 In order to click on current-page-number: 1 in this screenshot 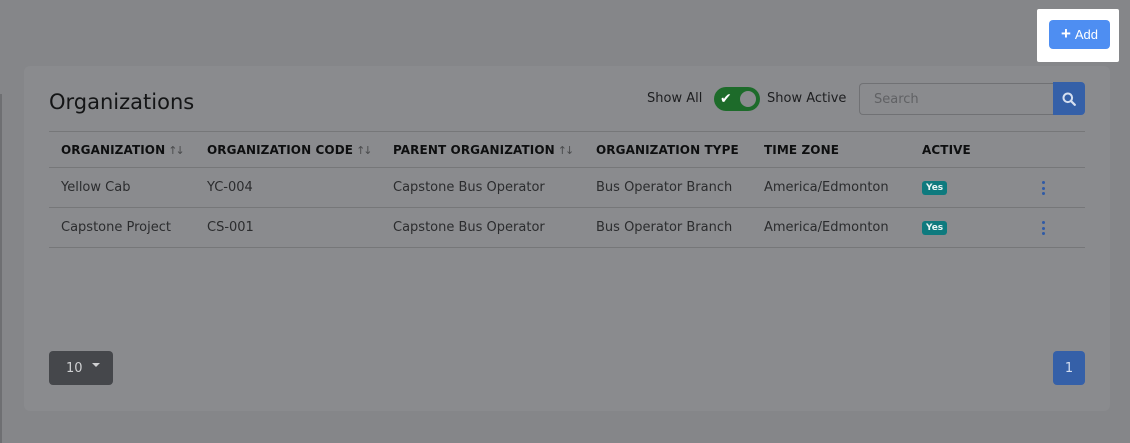, I will do `click(1069, 368)`.